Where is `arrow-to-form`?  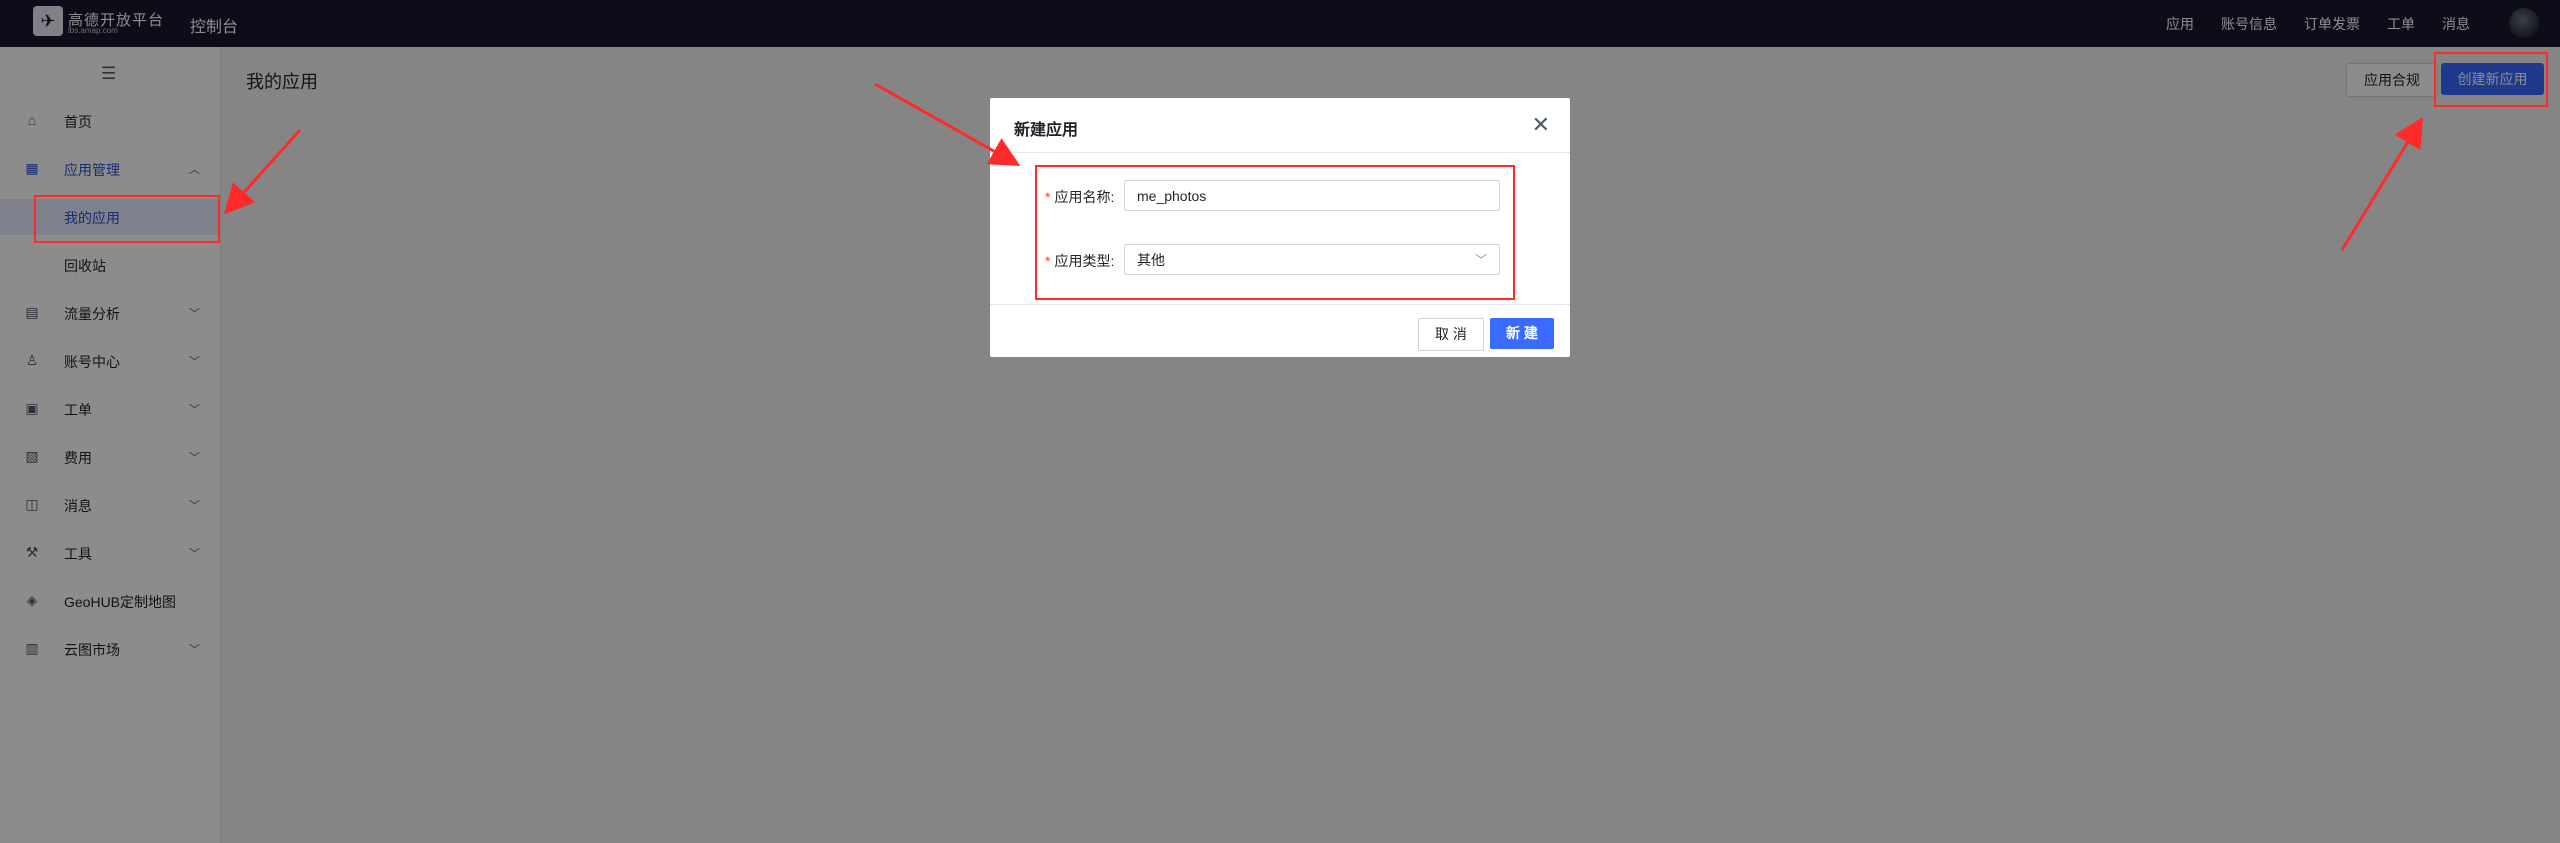 arrow-to-form is located at coordinates (947, 124).